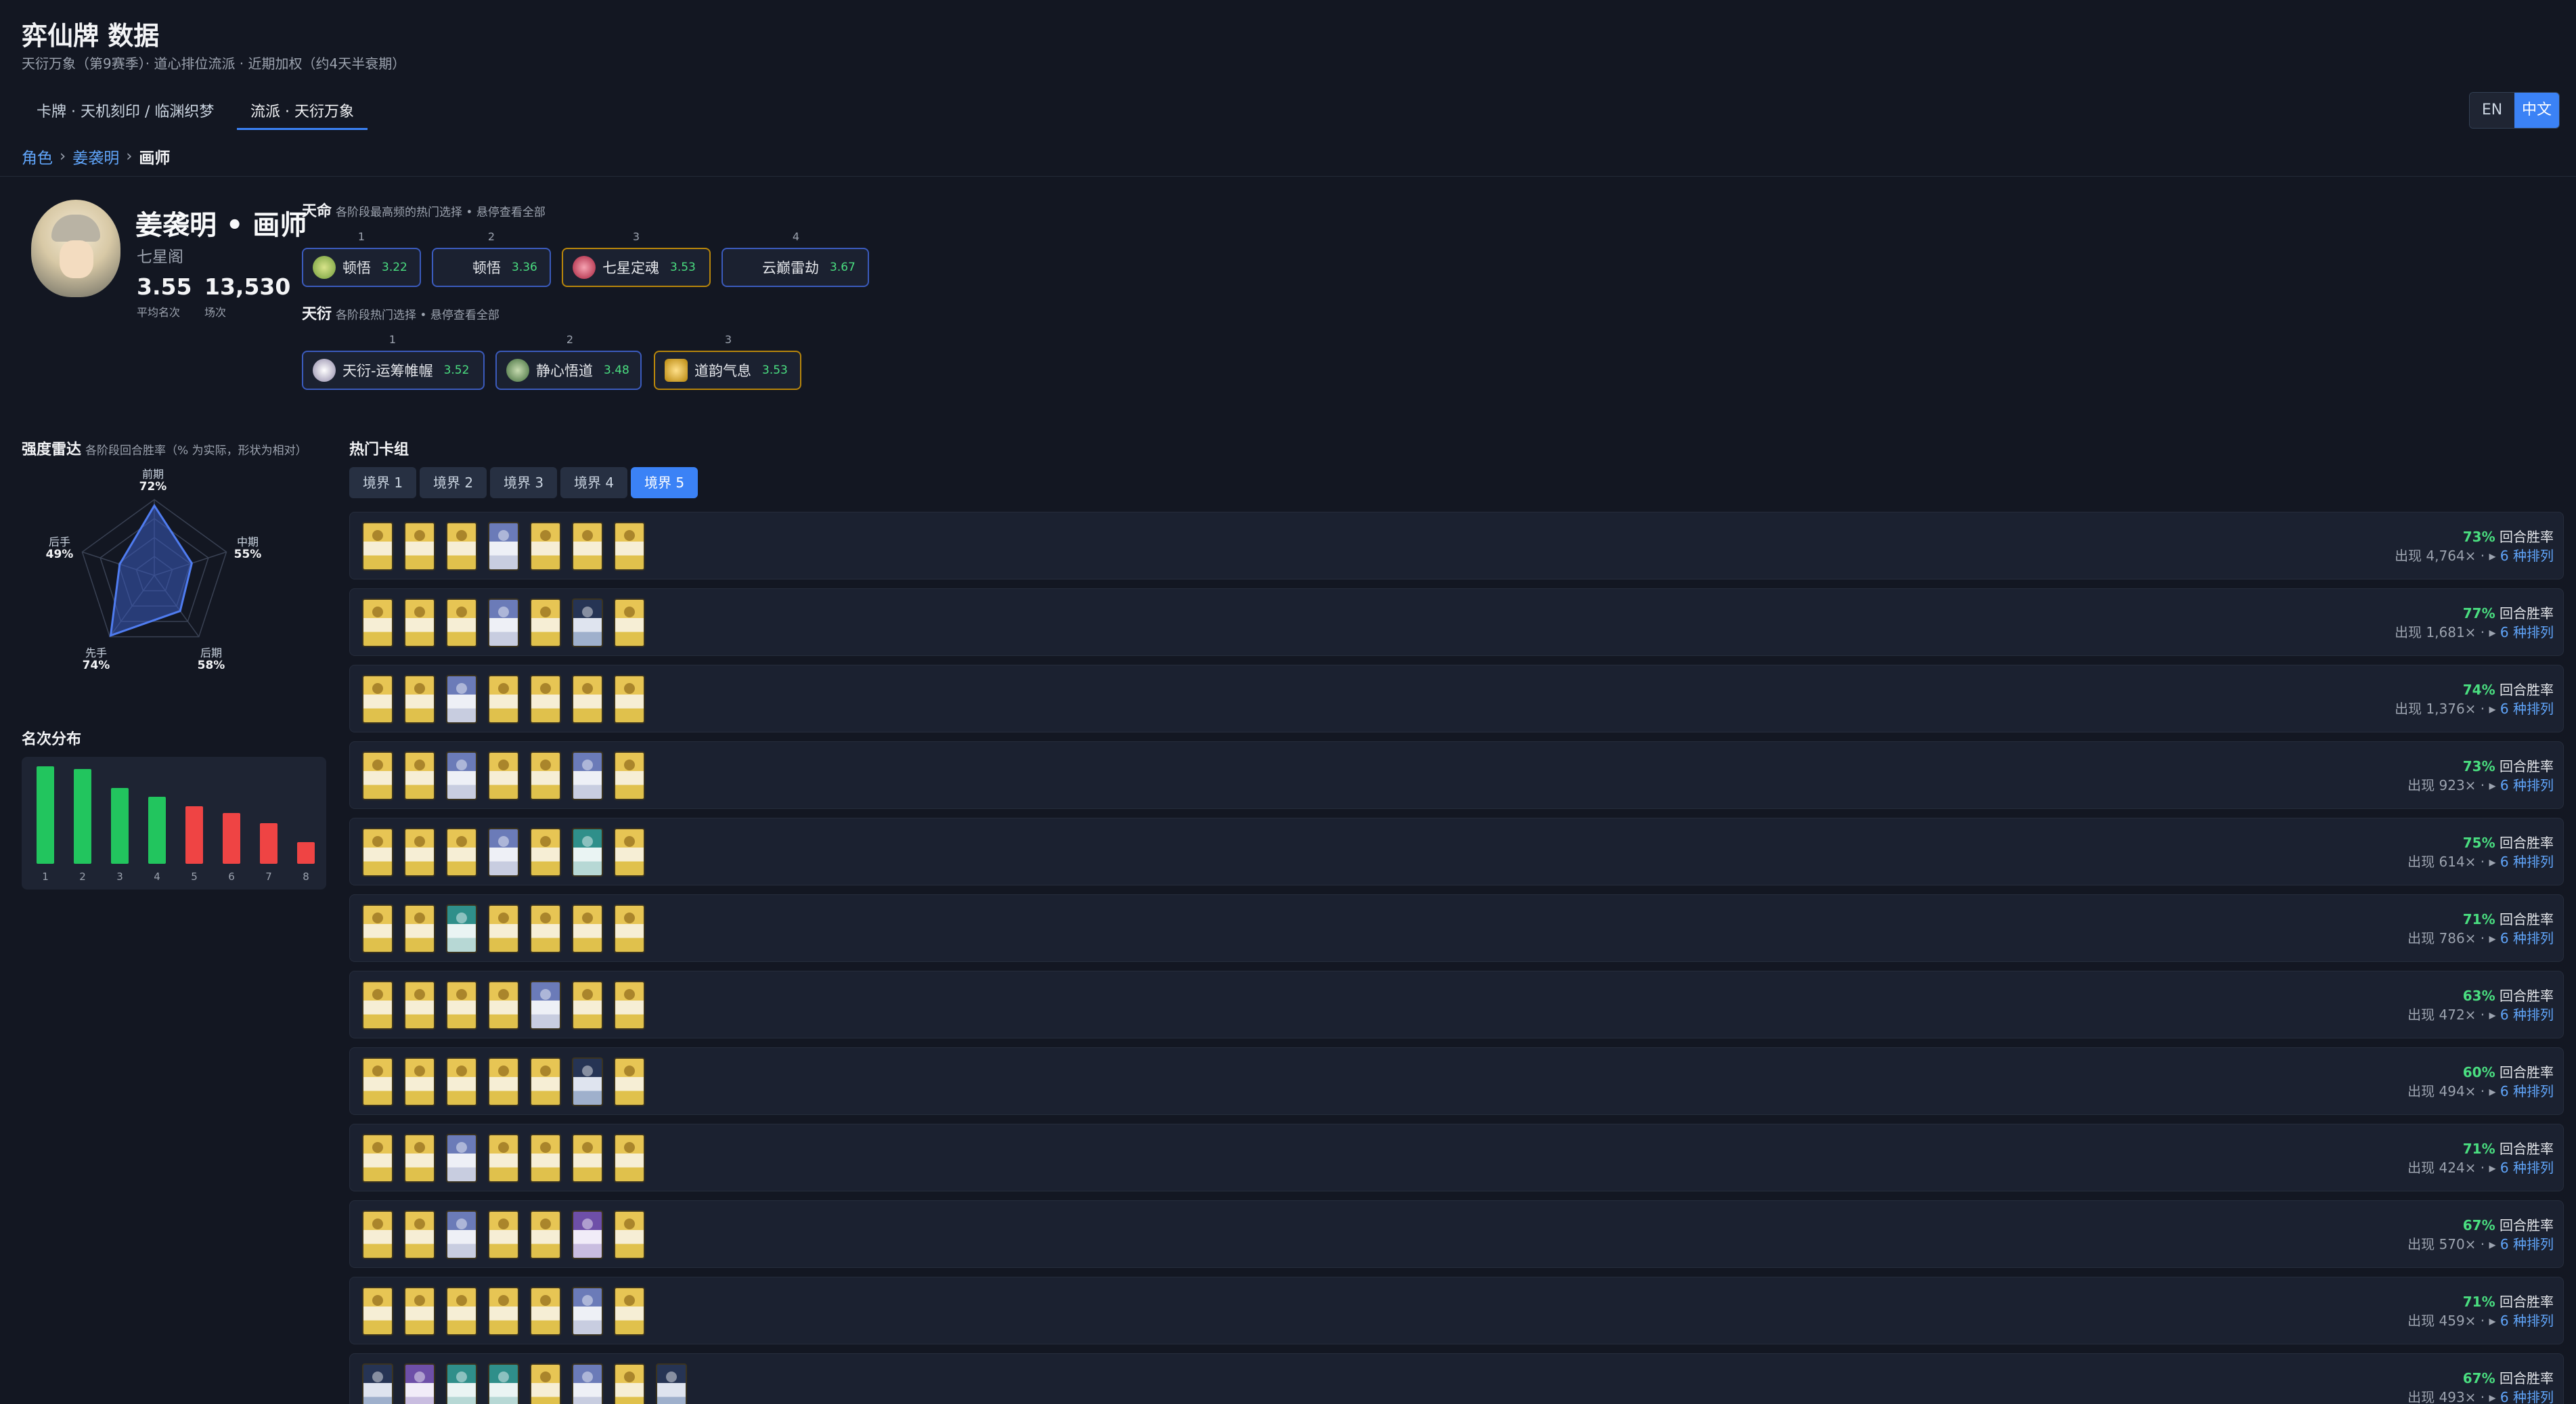  What do you see at coordinates (2492, 110) in the screenshot?
I see `lang-en-button: EN` at bounding box center [2492, 110].